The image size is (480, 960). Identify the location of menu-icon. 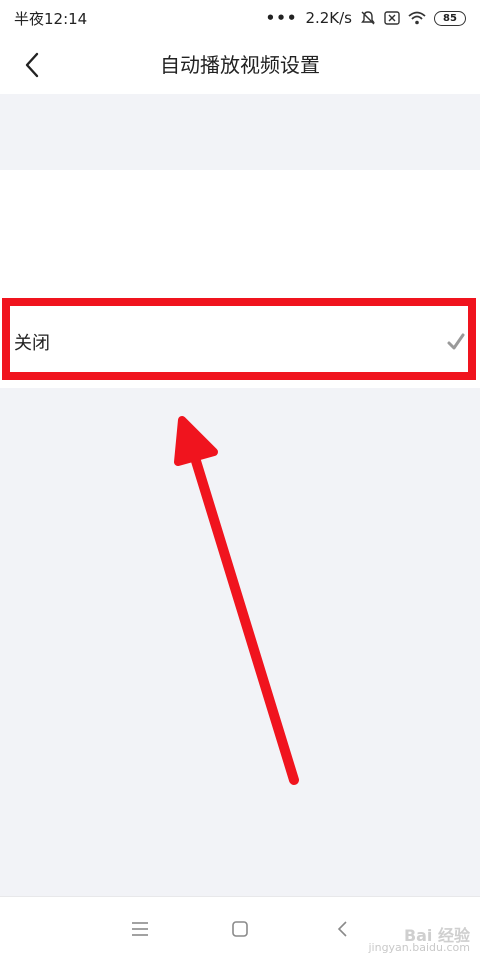
(140, 929).